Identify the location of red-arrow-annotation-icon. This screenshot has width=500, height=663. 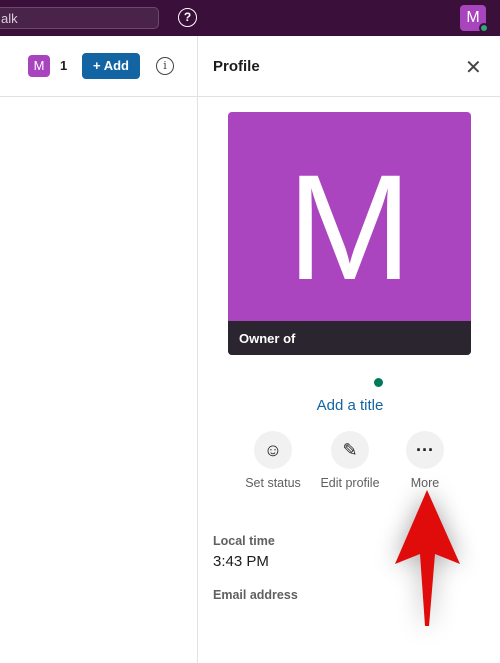
(427, 558).